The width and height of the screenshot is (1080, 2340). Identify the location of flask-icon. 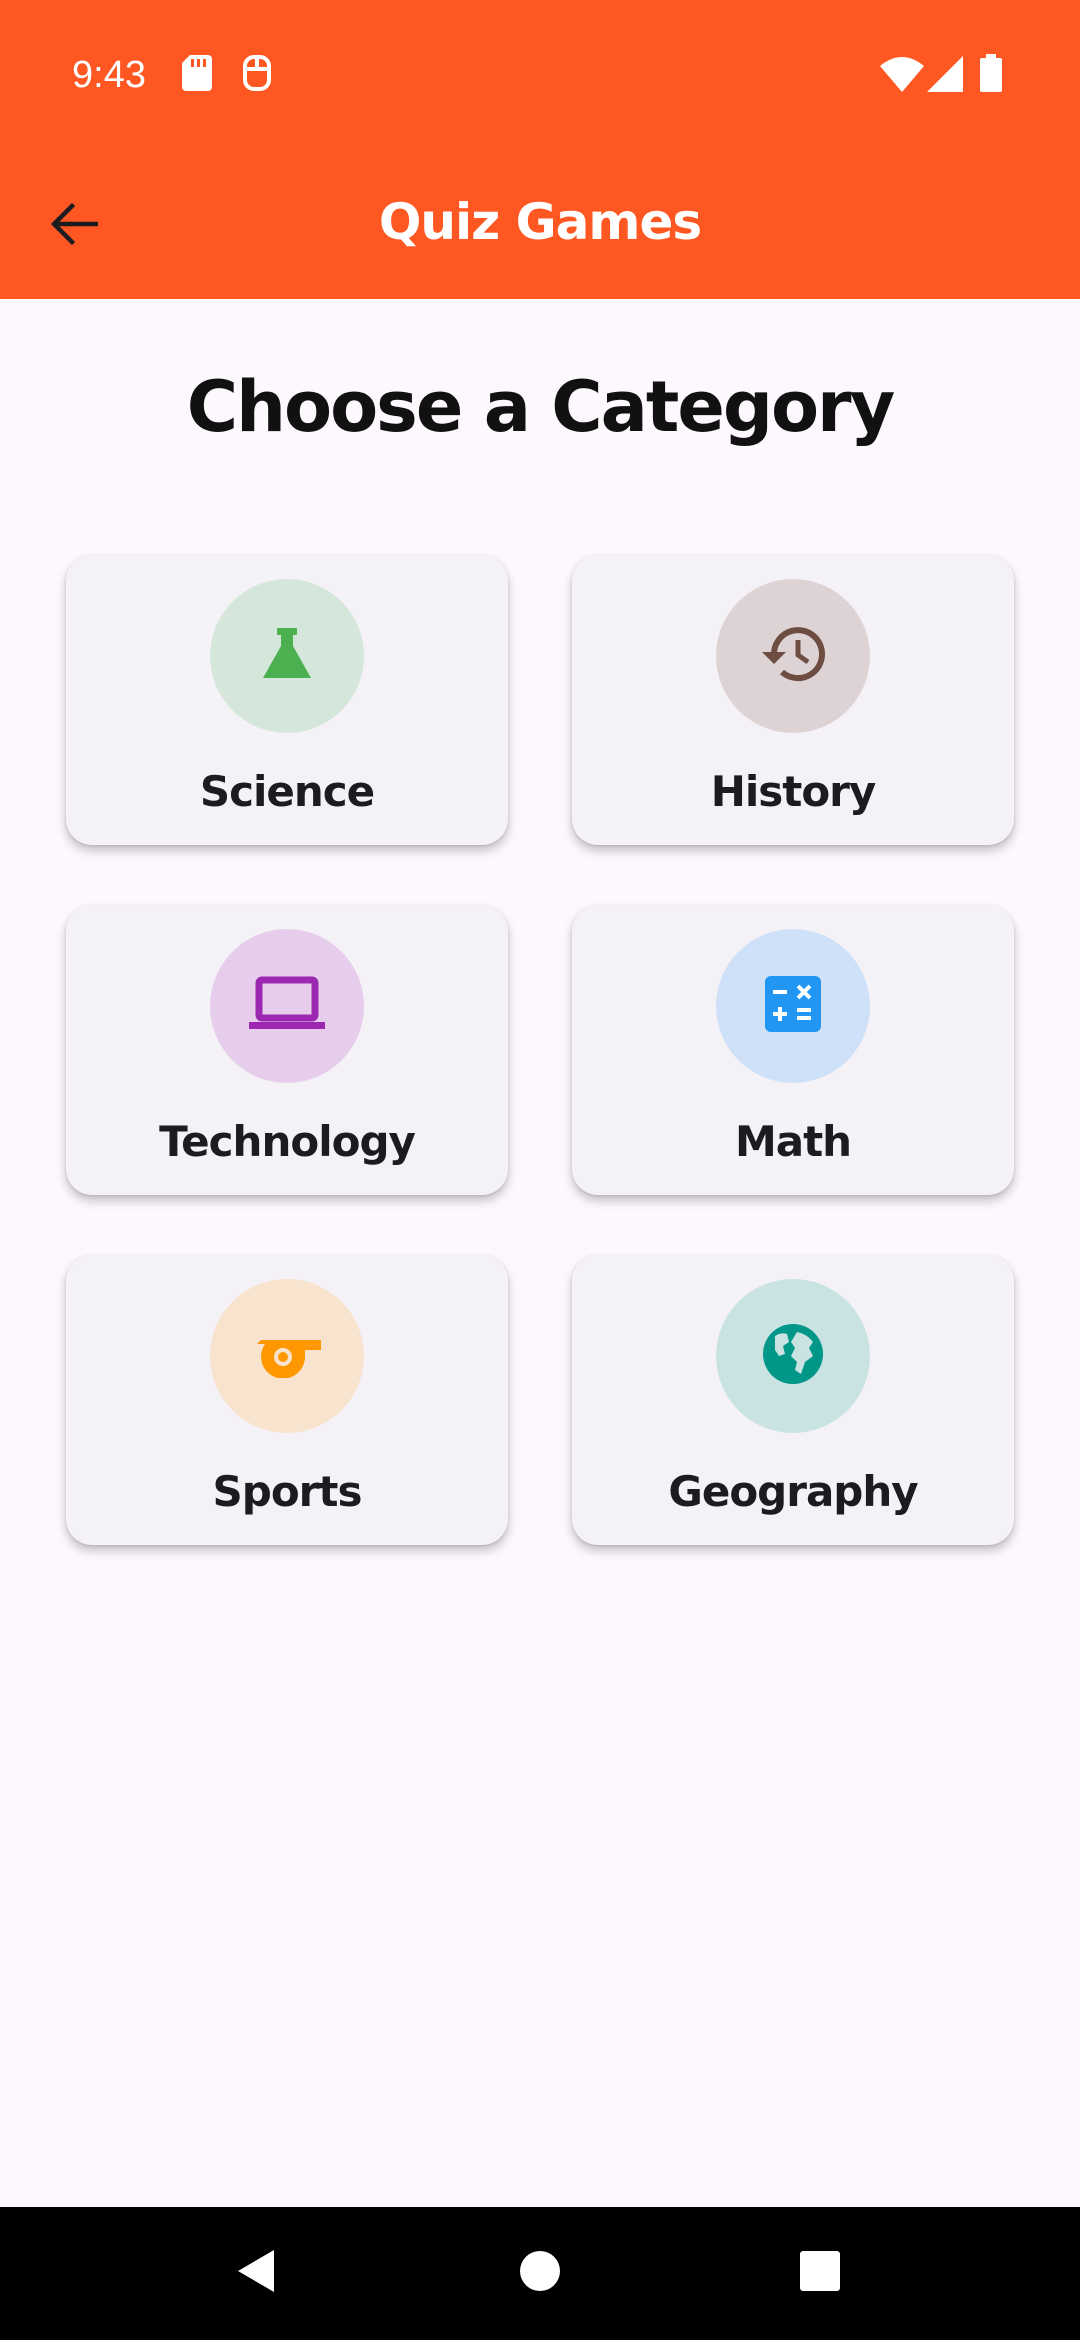
(287, 656).